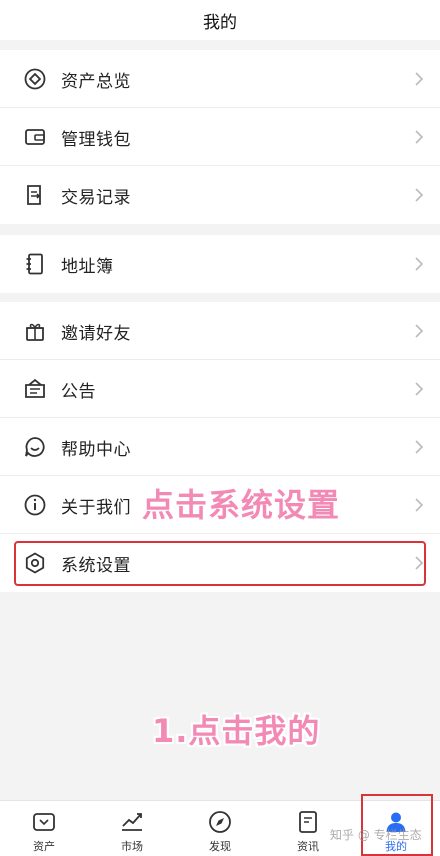  Describe the element at coordinates (35, 389) in the screenshot. I see `announcement-icon` at that location.